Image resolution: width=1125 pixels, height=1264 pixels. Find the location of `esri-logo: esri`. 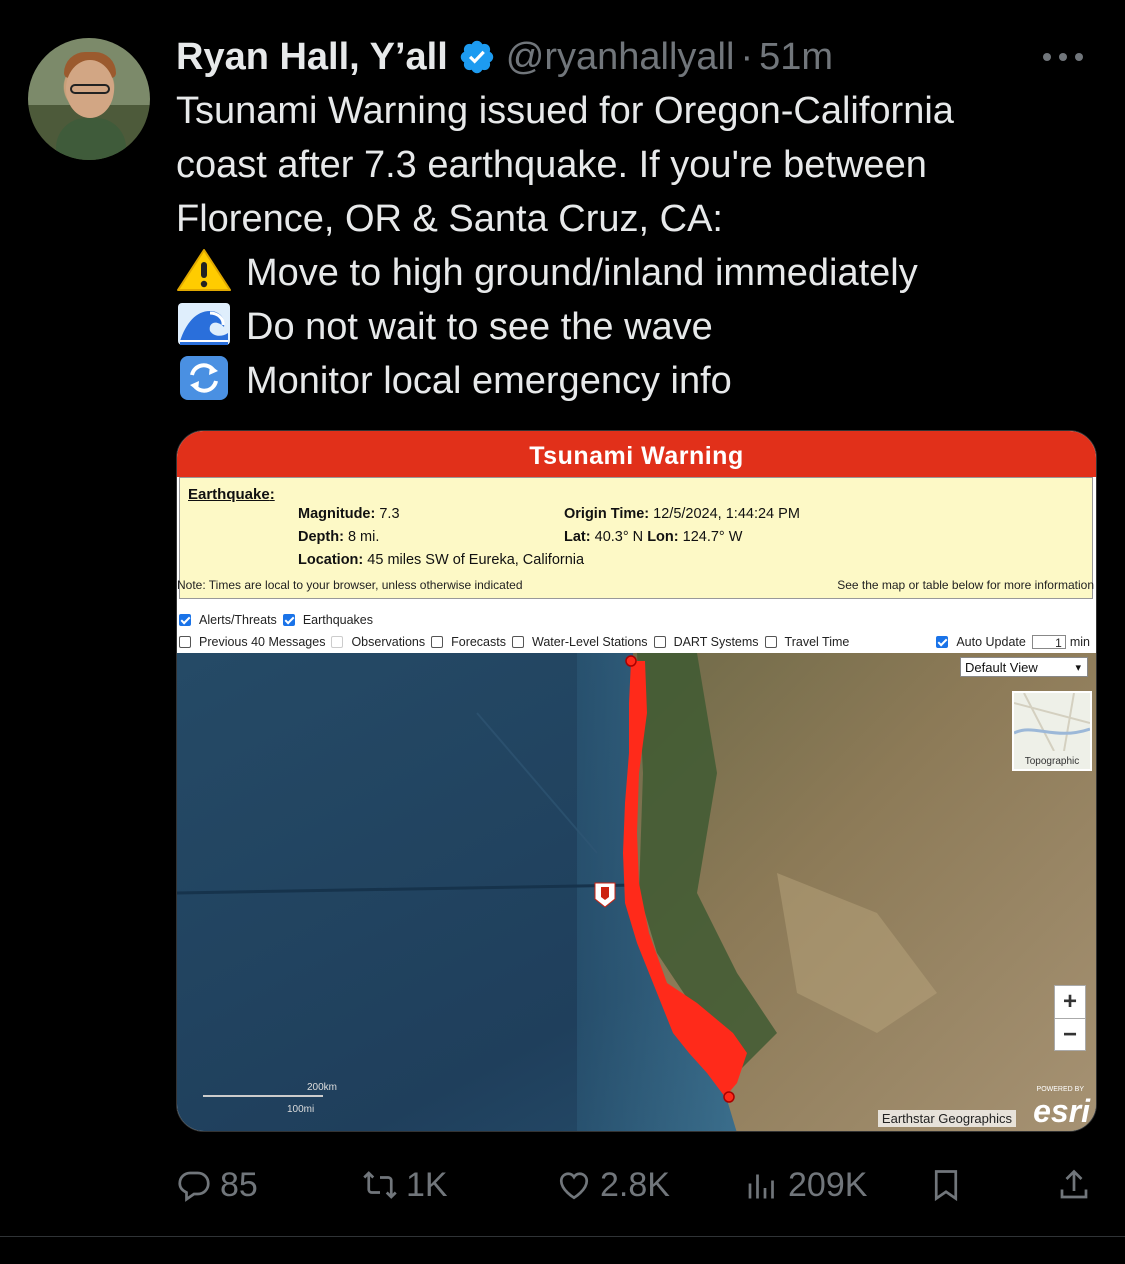

esri-logo: esri is located at coordinates (1061, 1111).